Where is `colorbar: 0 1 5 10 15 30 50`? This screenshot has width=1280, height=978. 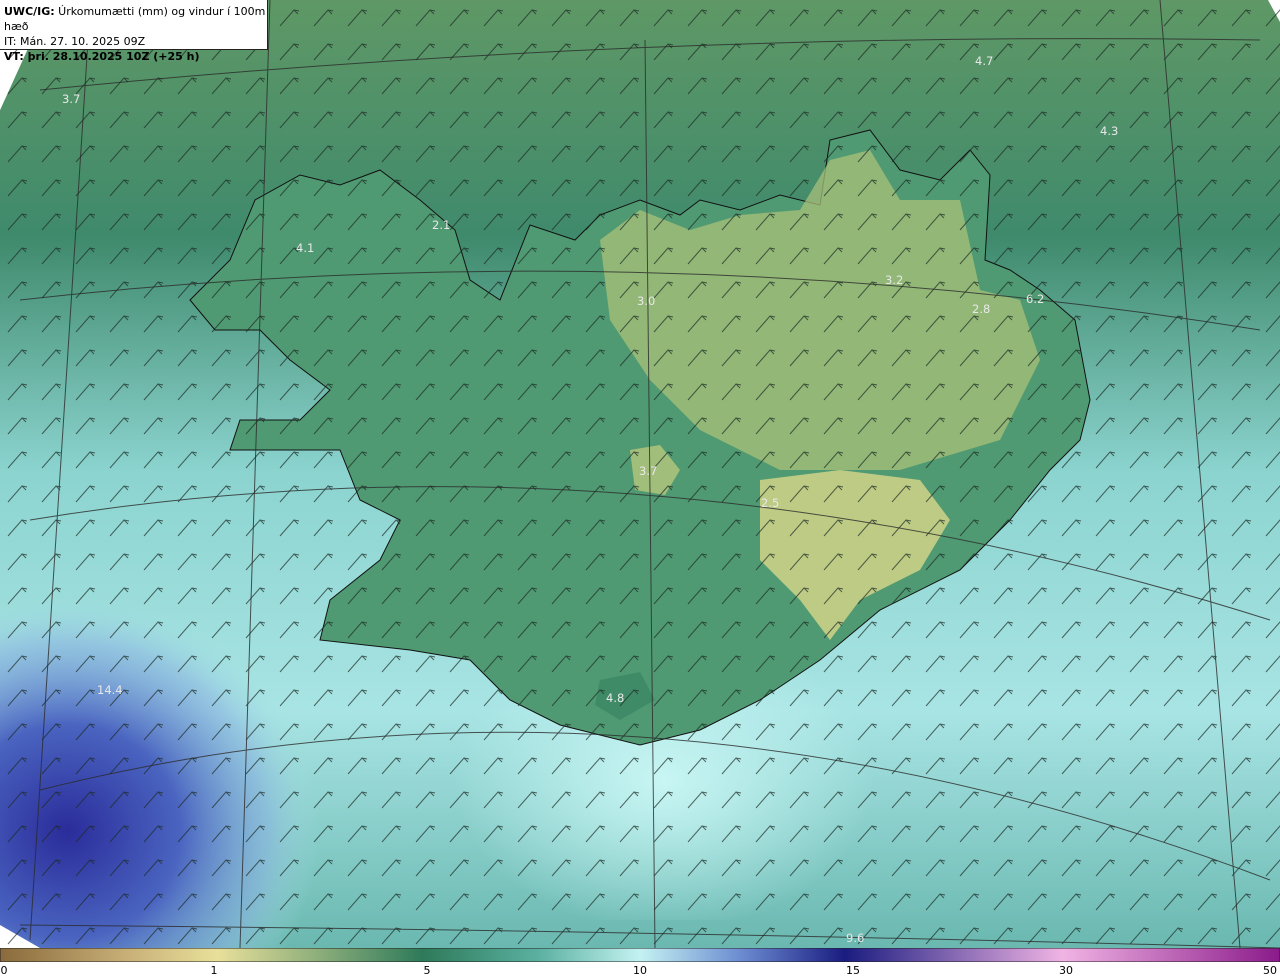 colorbar: 0 1 5 10 15 30 50 is located at coordinates (640, 963).